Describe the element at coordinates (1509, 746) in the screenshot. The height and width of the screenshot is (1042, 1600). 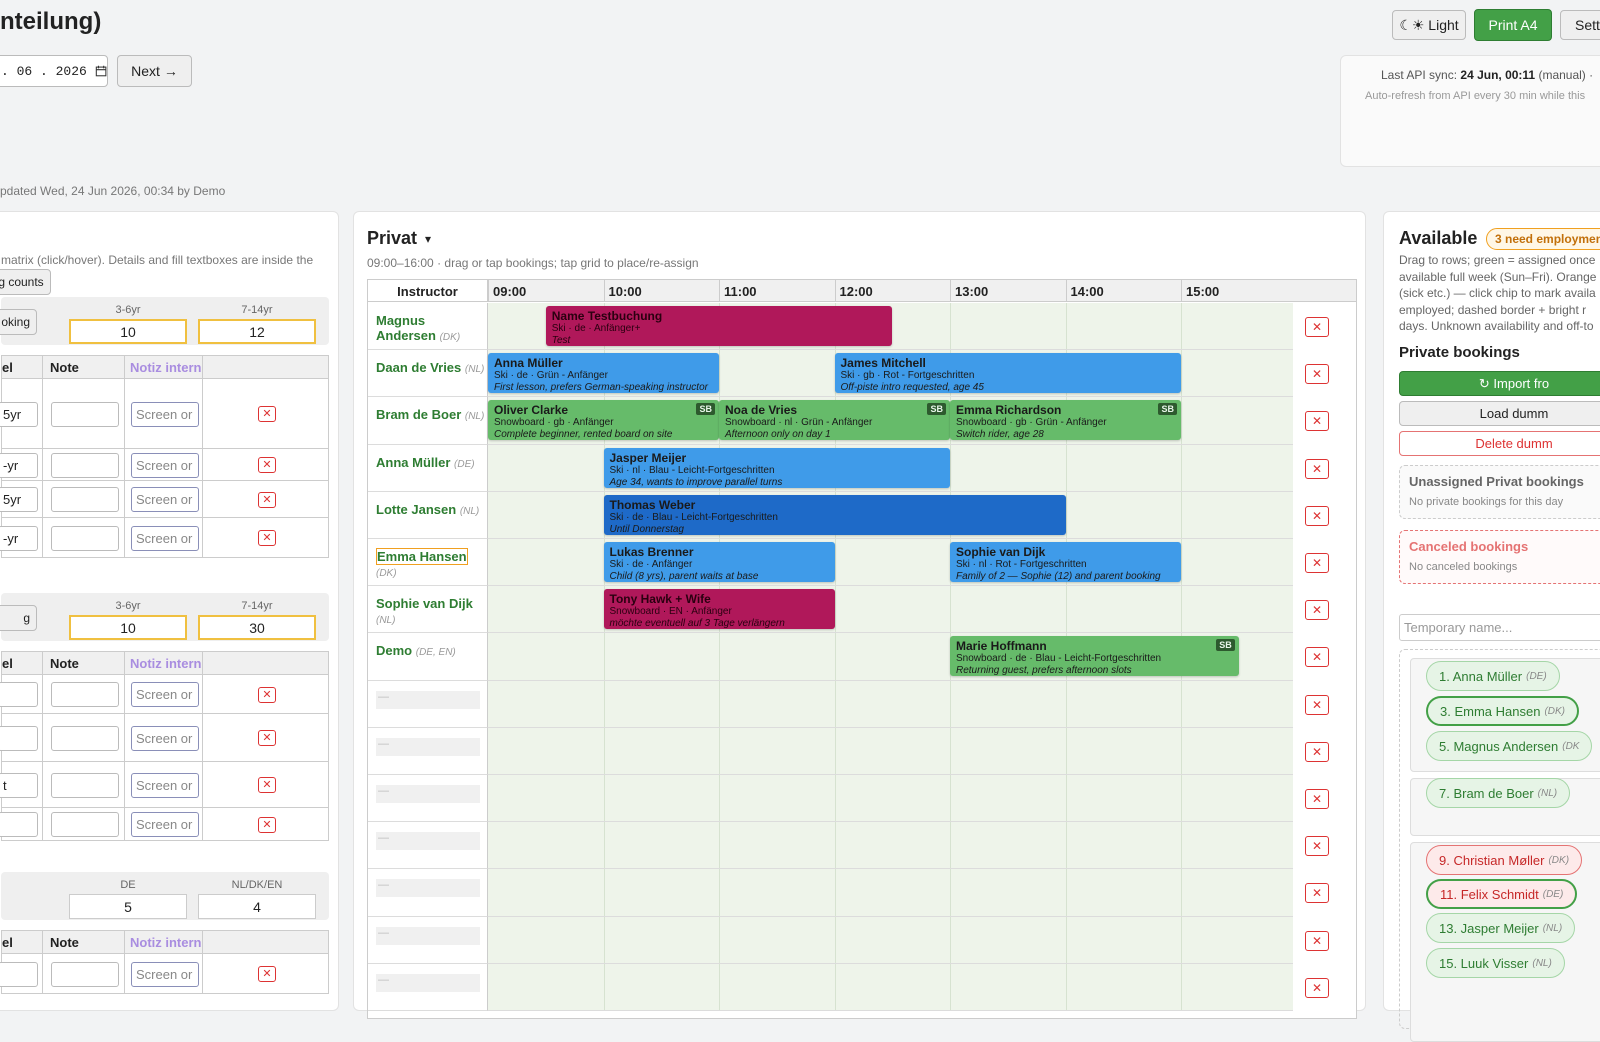
I see `instructor-chip: 5. Magnus Andersen (DK` at that location.